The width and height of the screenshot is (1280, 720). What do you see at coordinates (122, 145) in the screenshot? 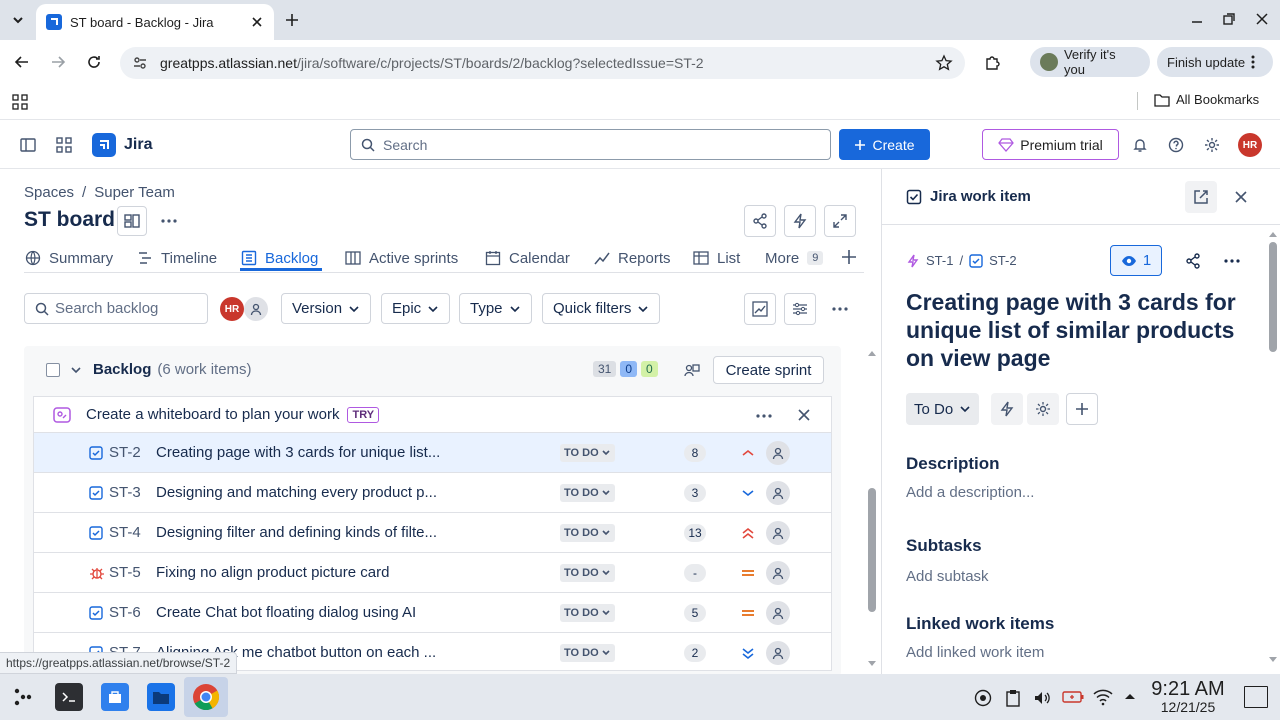
I see `jira-logo: Jira` at bounding box center [122, 145].